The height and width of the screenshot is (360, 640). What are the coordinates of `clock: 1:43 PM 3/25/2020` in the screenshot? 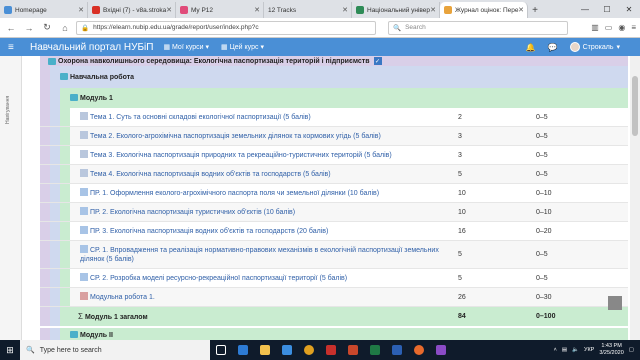 It's located at (611, 350).